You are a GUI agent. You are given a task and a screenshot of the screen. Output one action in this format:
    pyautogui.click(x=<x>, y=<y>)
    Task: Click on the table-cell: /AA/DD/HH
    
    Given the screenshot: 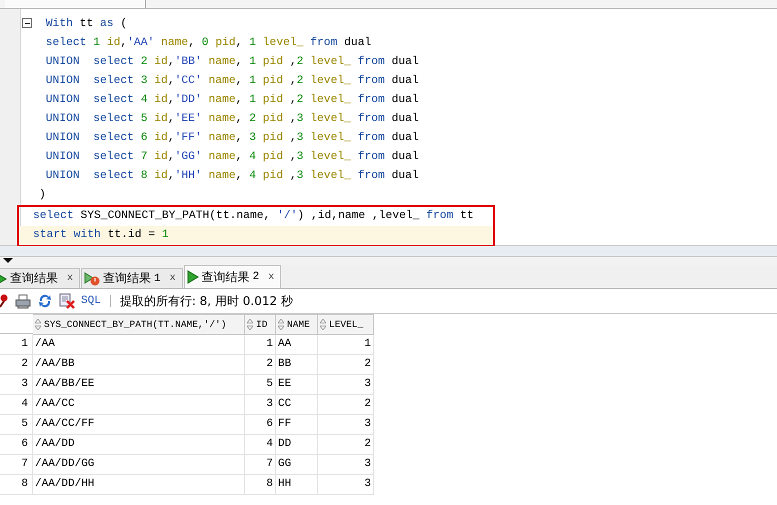 What is the action you would take?
    pyautogui.click(x=139, y=485)
    